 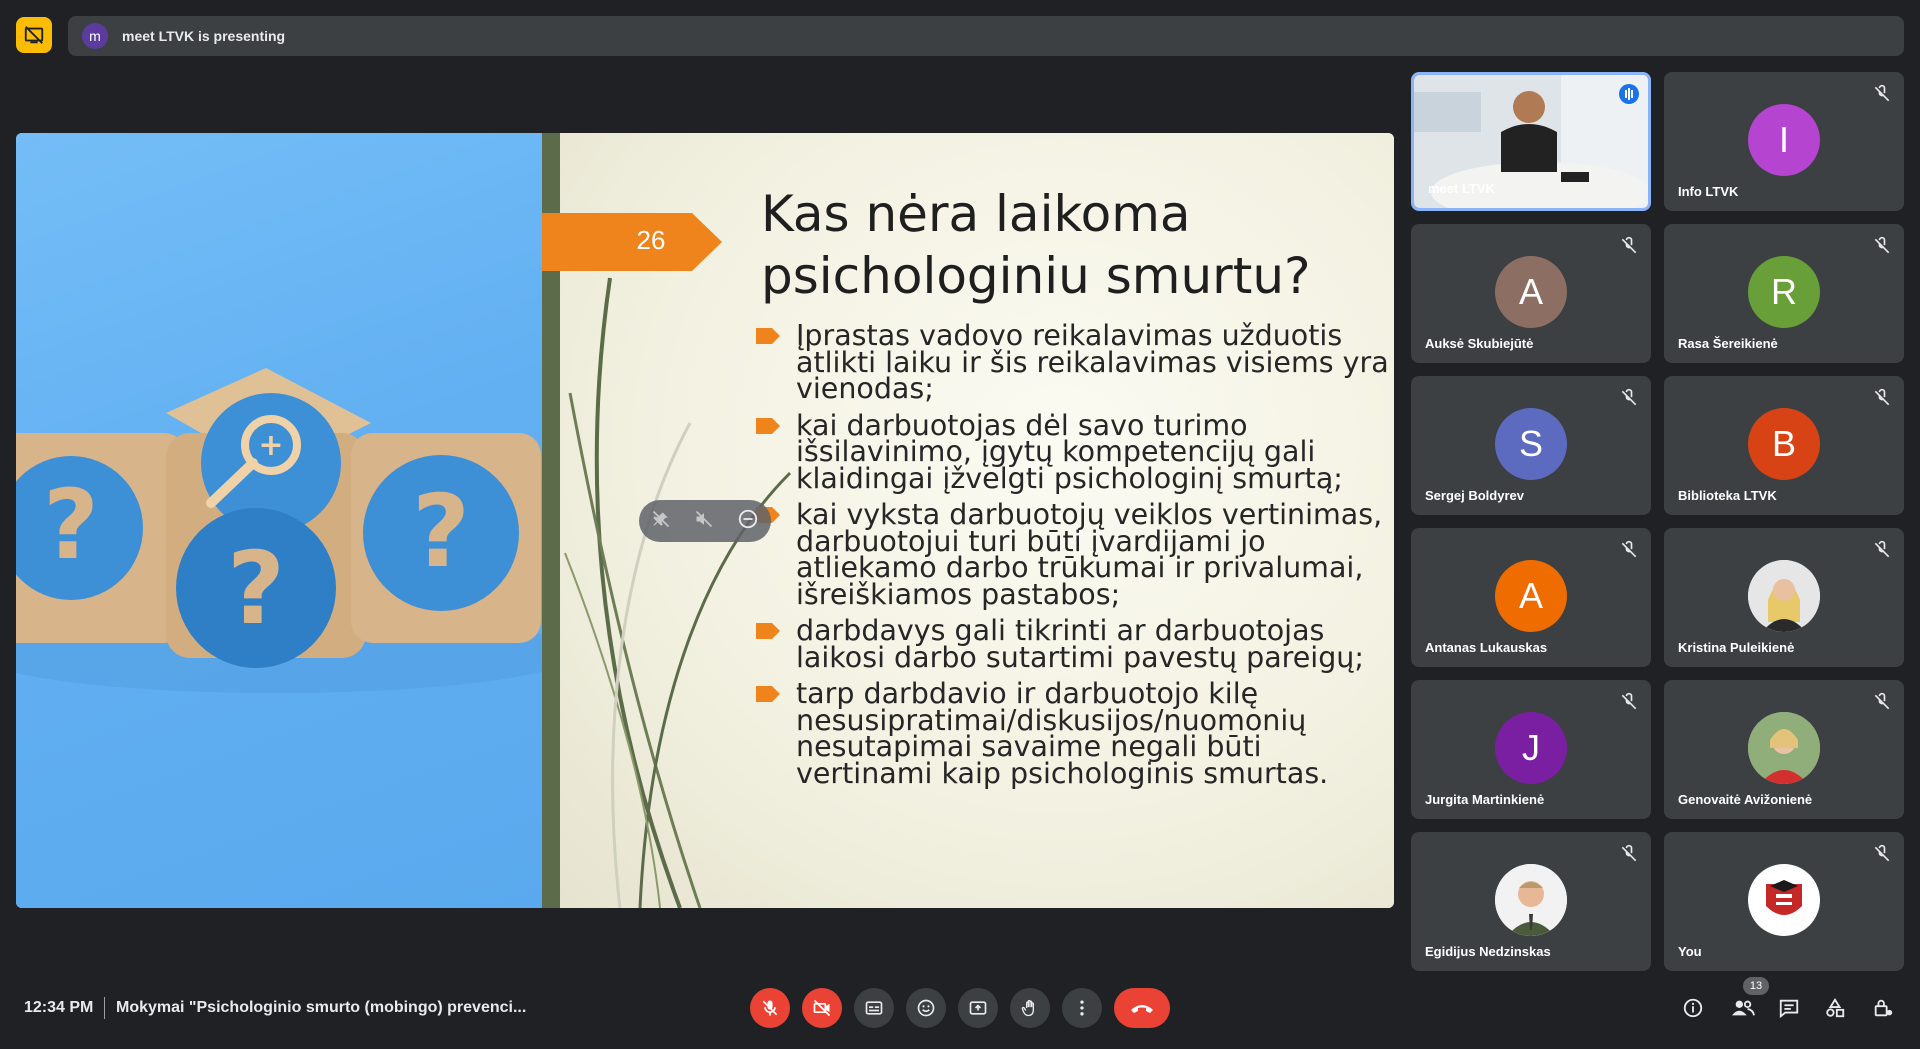 I want to click on unpin-icon, so click(x=661, y=521).